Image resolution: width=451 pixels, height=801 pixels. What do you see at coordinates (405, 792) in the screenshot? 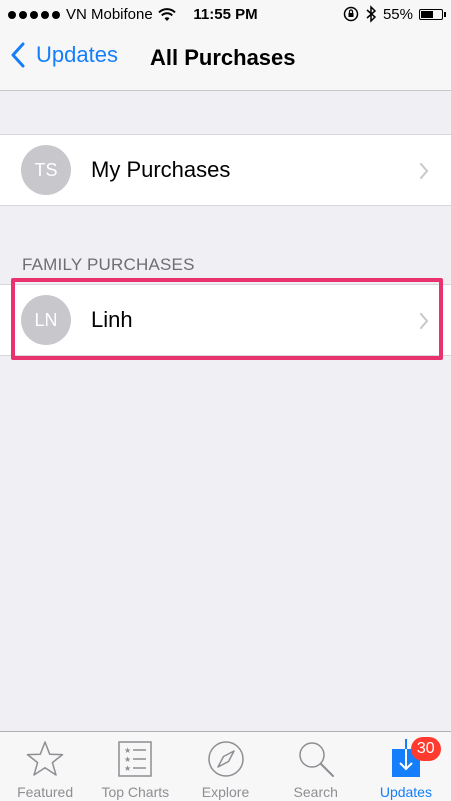
I see `tab-label: Updates` at bounding box center [405, 792].